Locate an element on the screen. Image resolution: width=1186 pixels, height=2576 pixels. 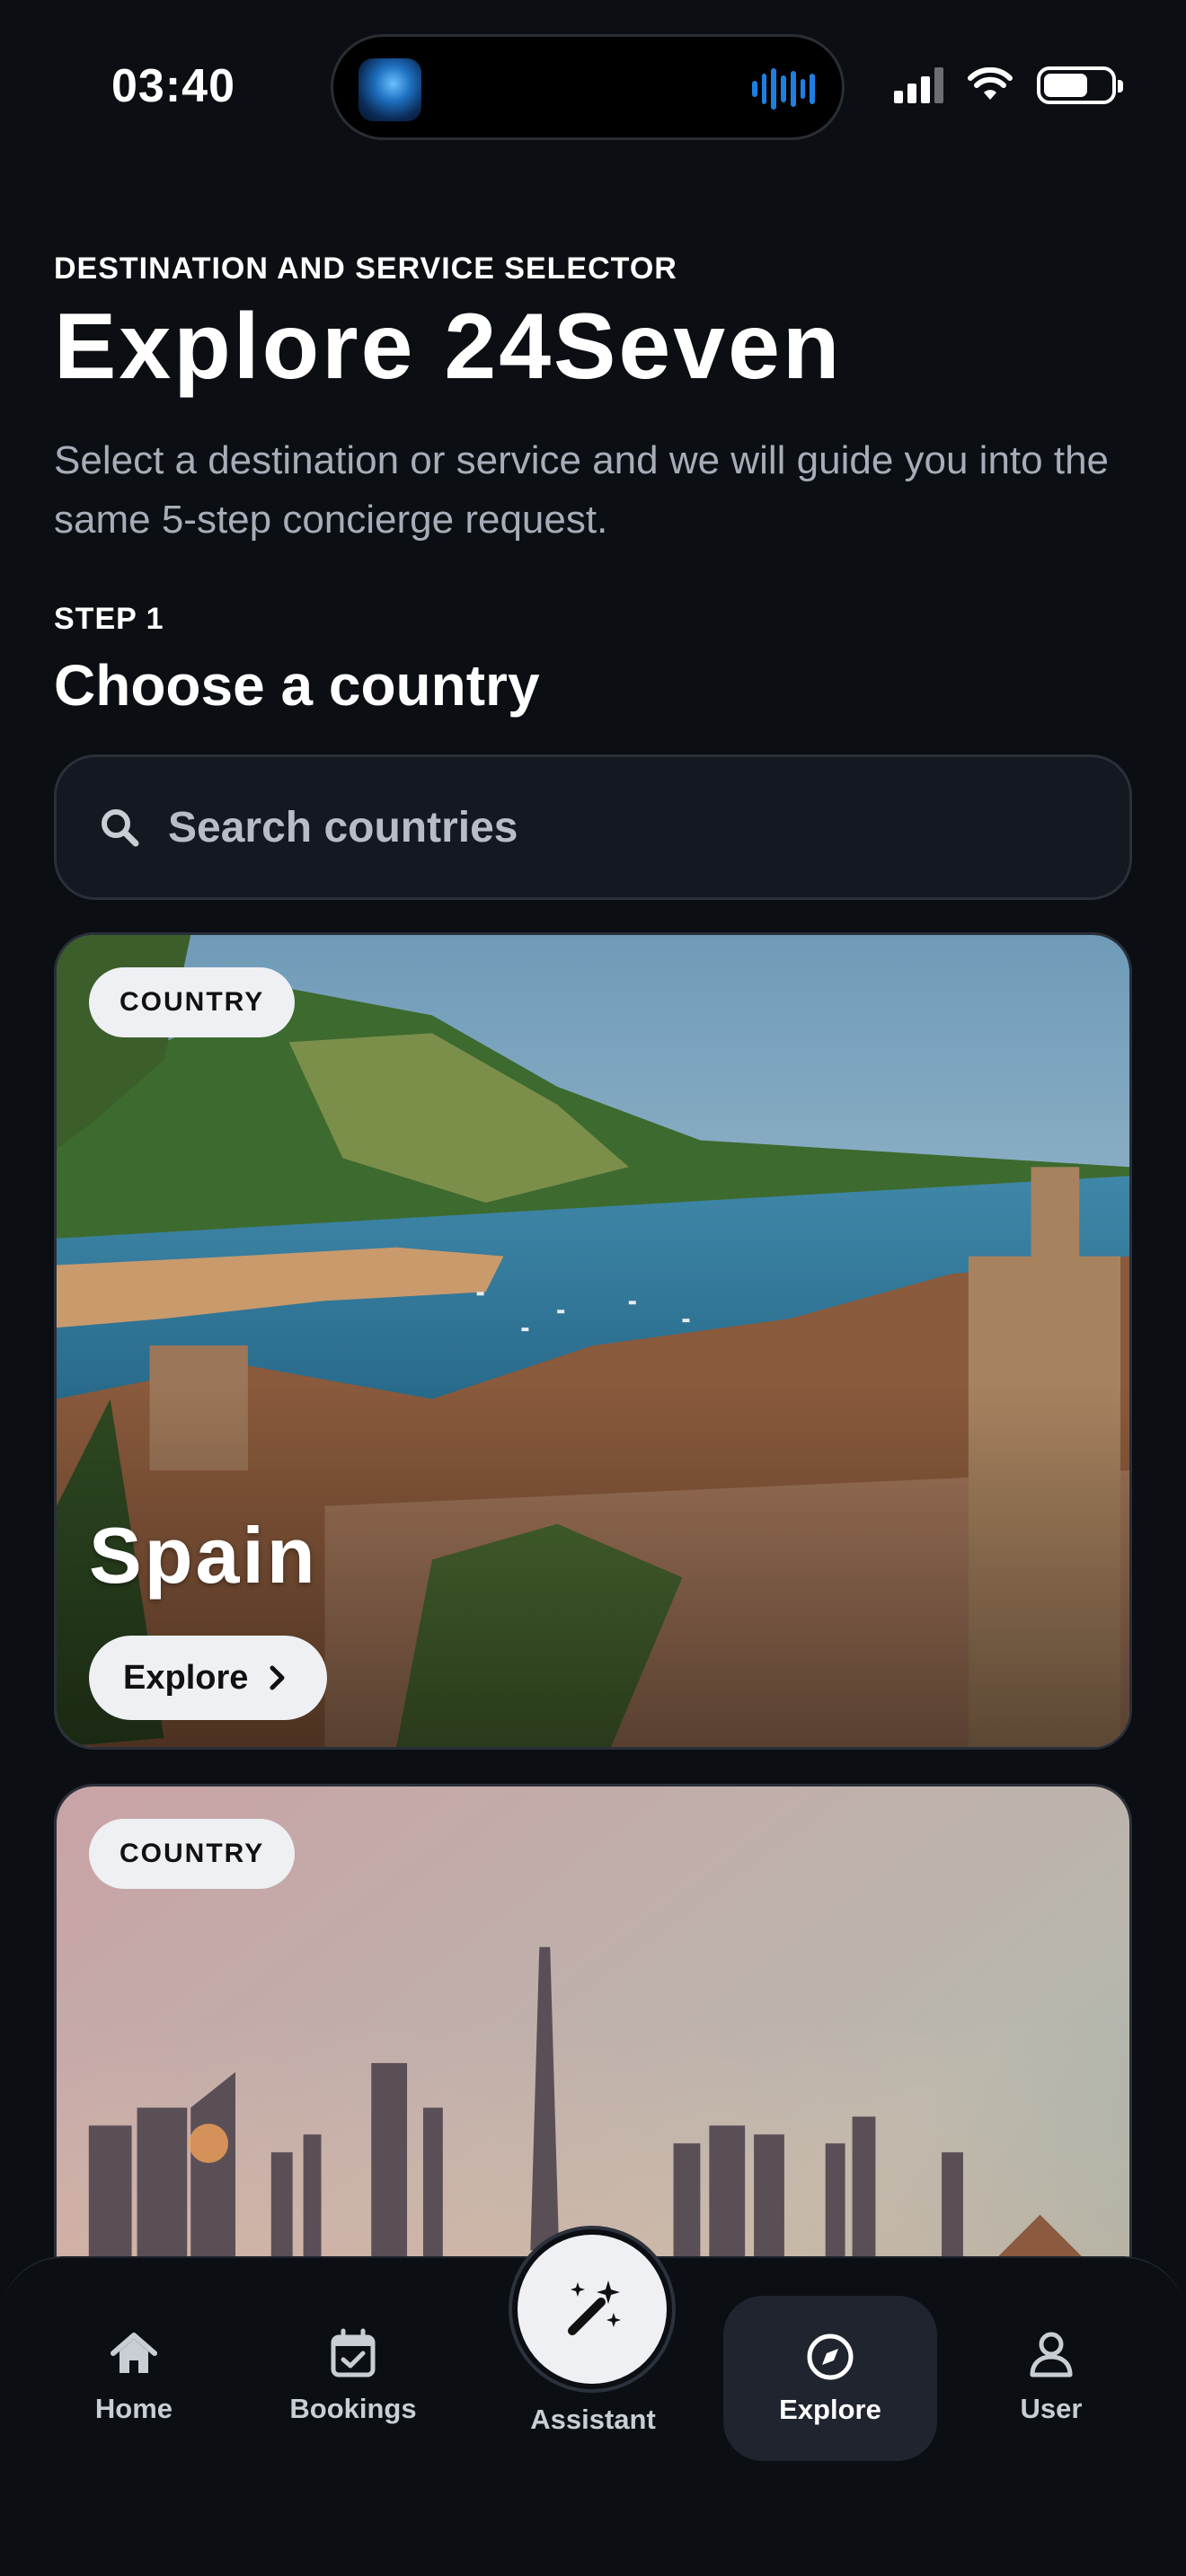
nav-item-user: User is located at coordinates (1051, 2375).